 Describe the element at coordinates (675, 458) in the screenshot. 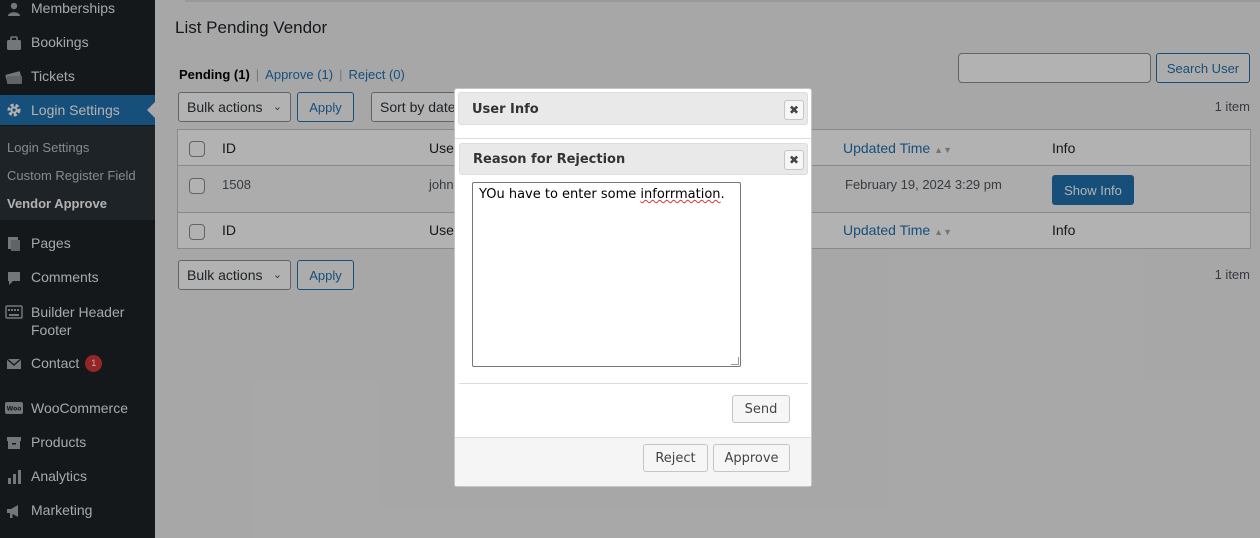

I see `reject-button: Reject` at that location.